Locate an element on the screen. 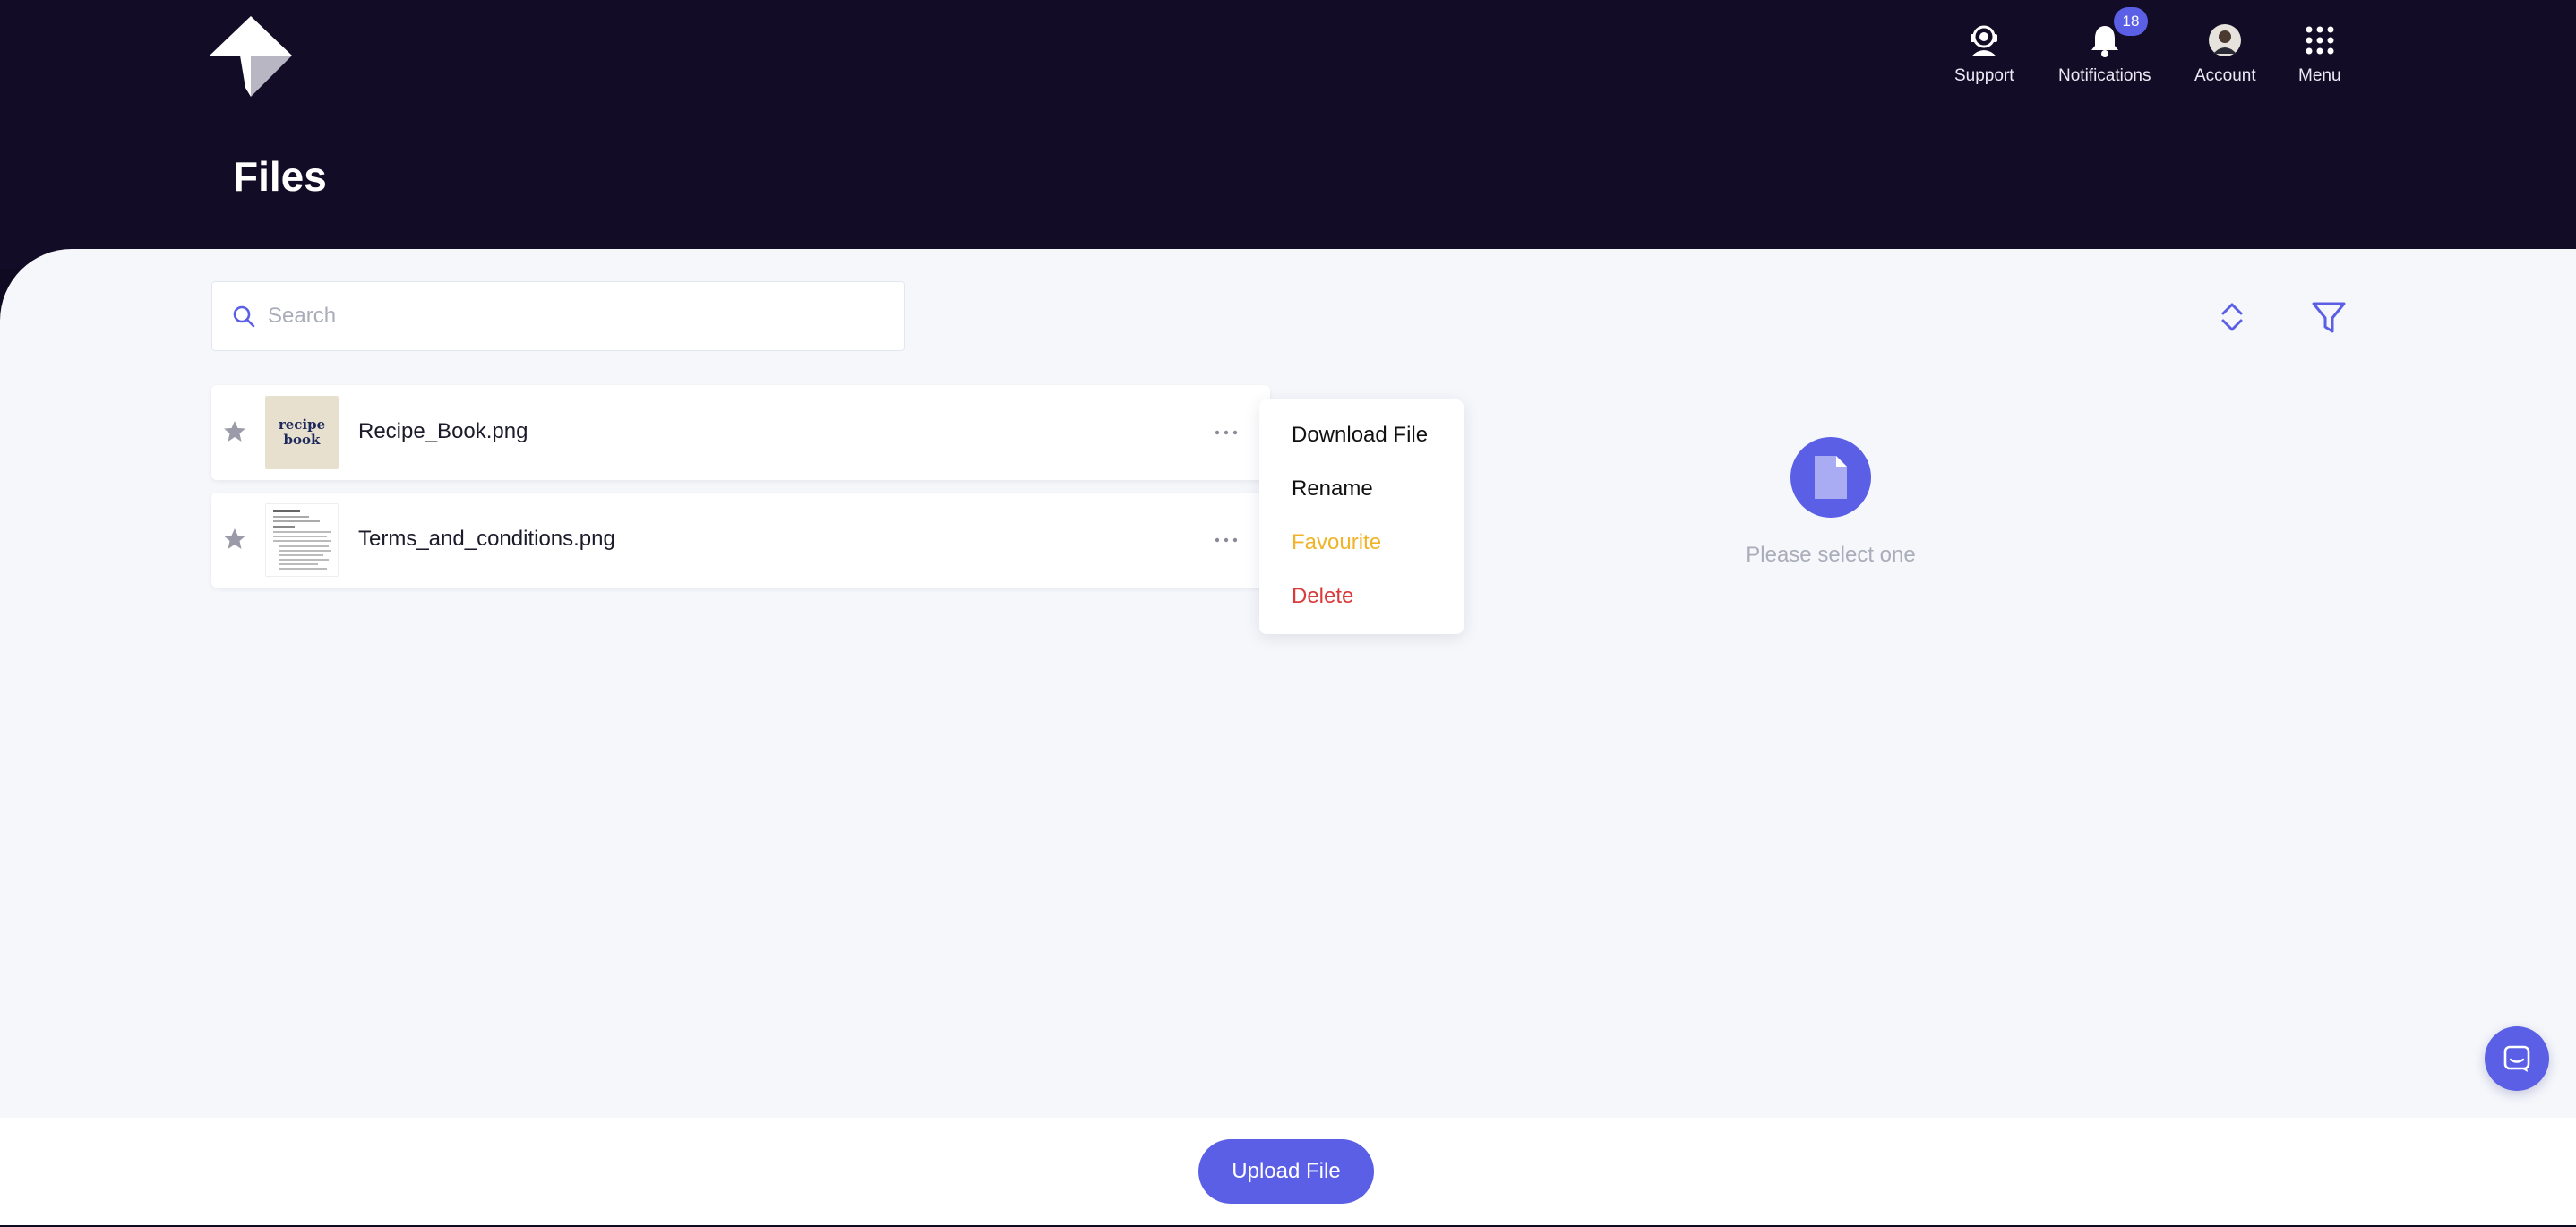 The height and width of the screenshot is (1227, 2576). search-box is located at coordinates (558, 316).